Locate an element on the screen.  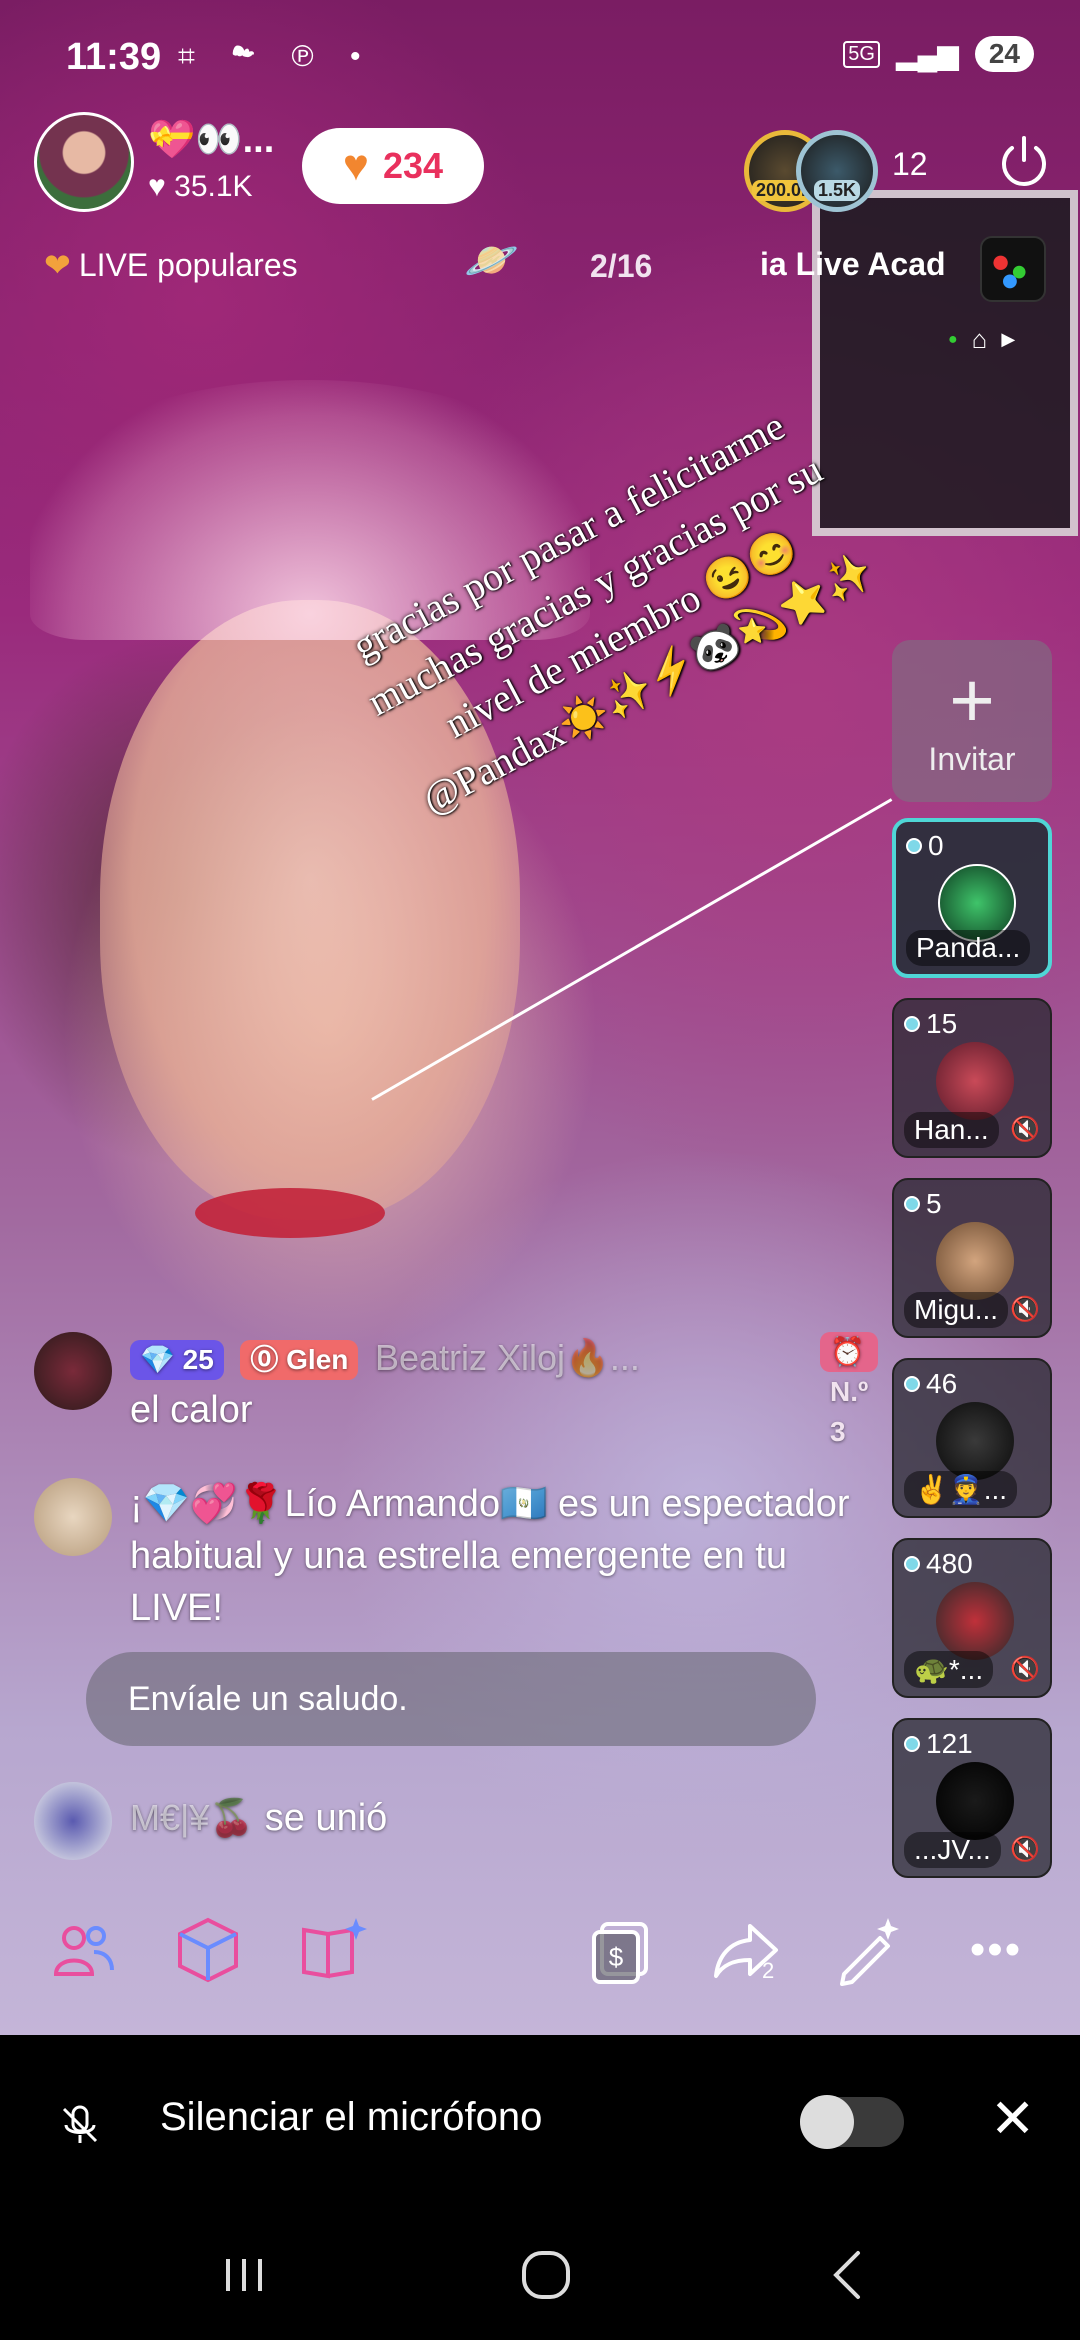
top-viewer-2: 1.5K is located at coordinates (837, 171).